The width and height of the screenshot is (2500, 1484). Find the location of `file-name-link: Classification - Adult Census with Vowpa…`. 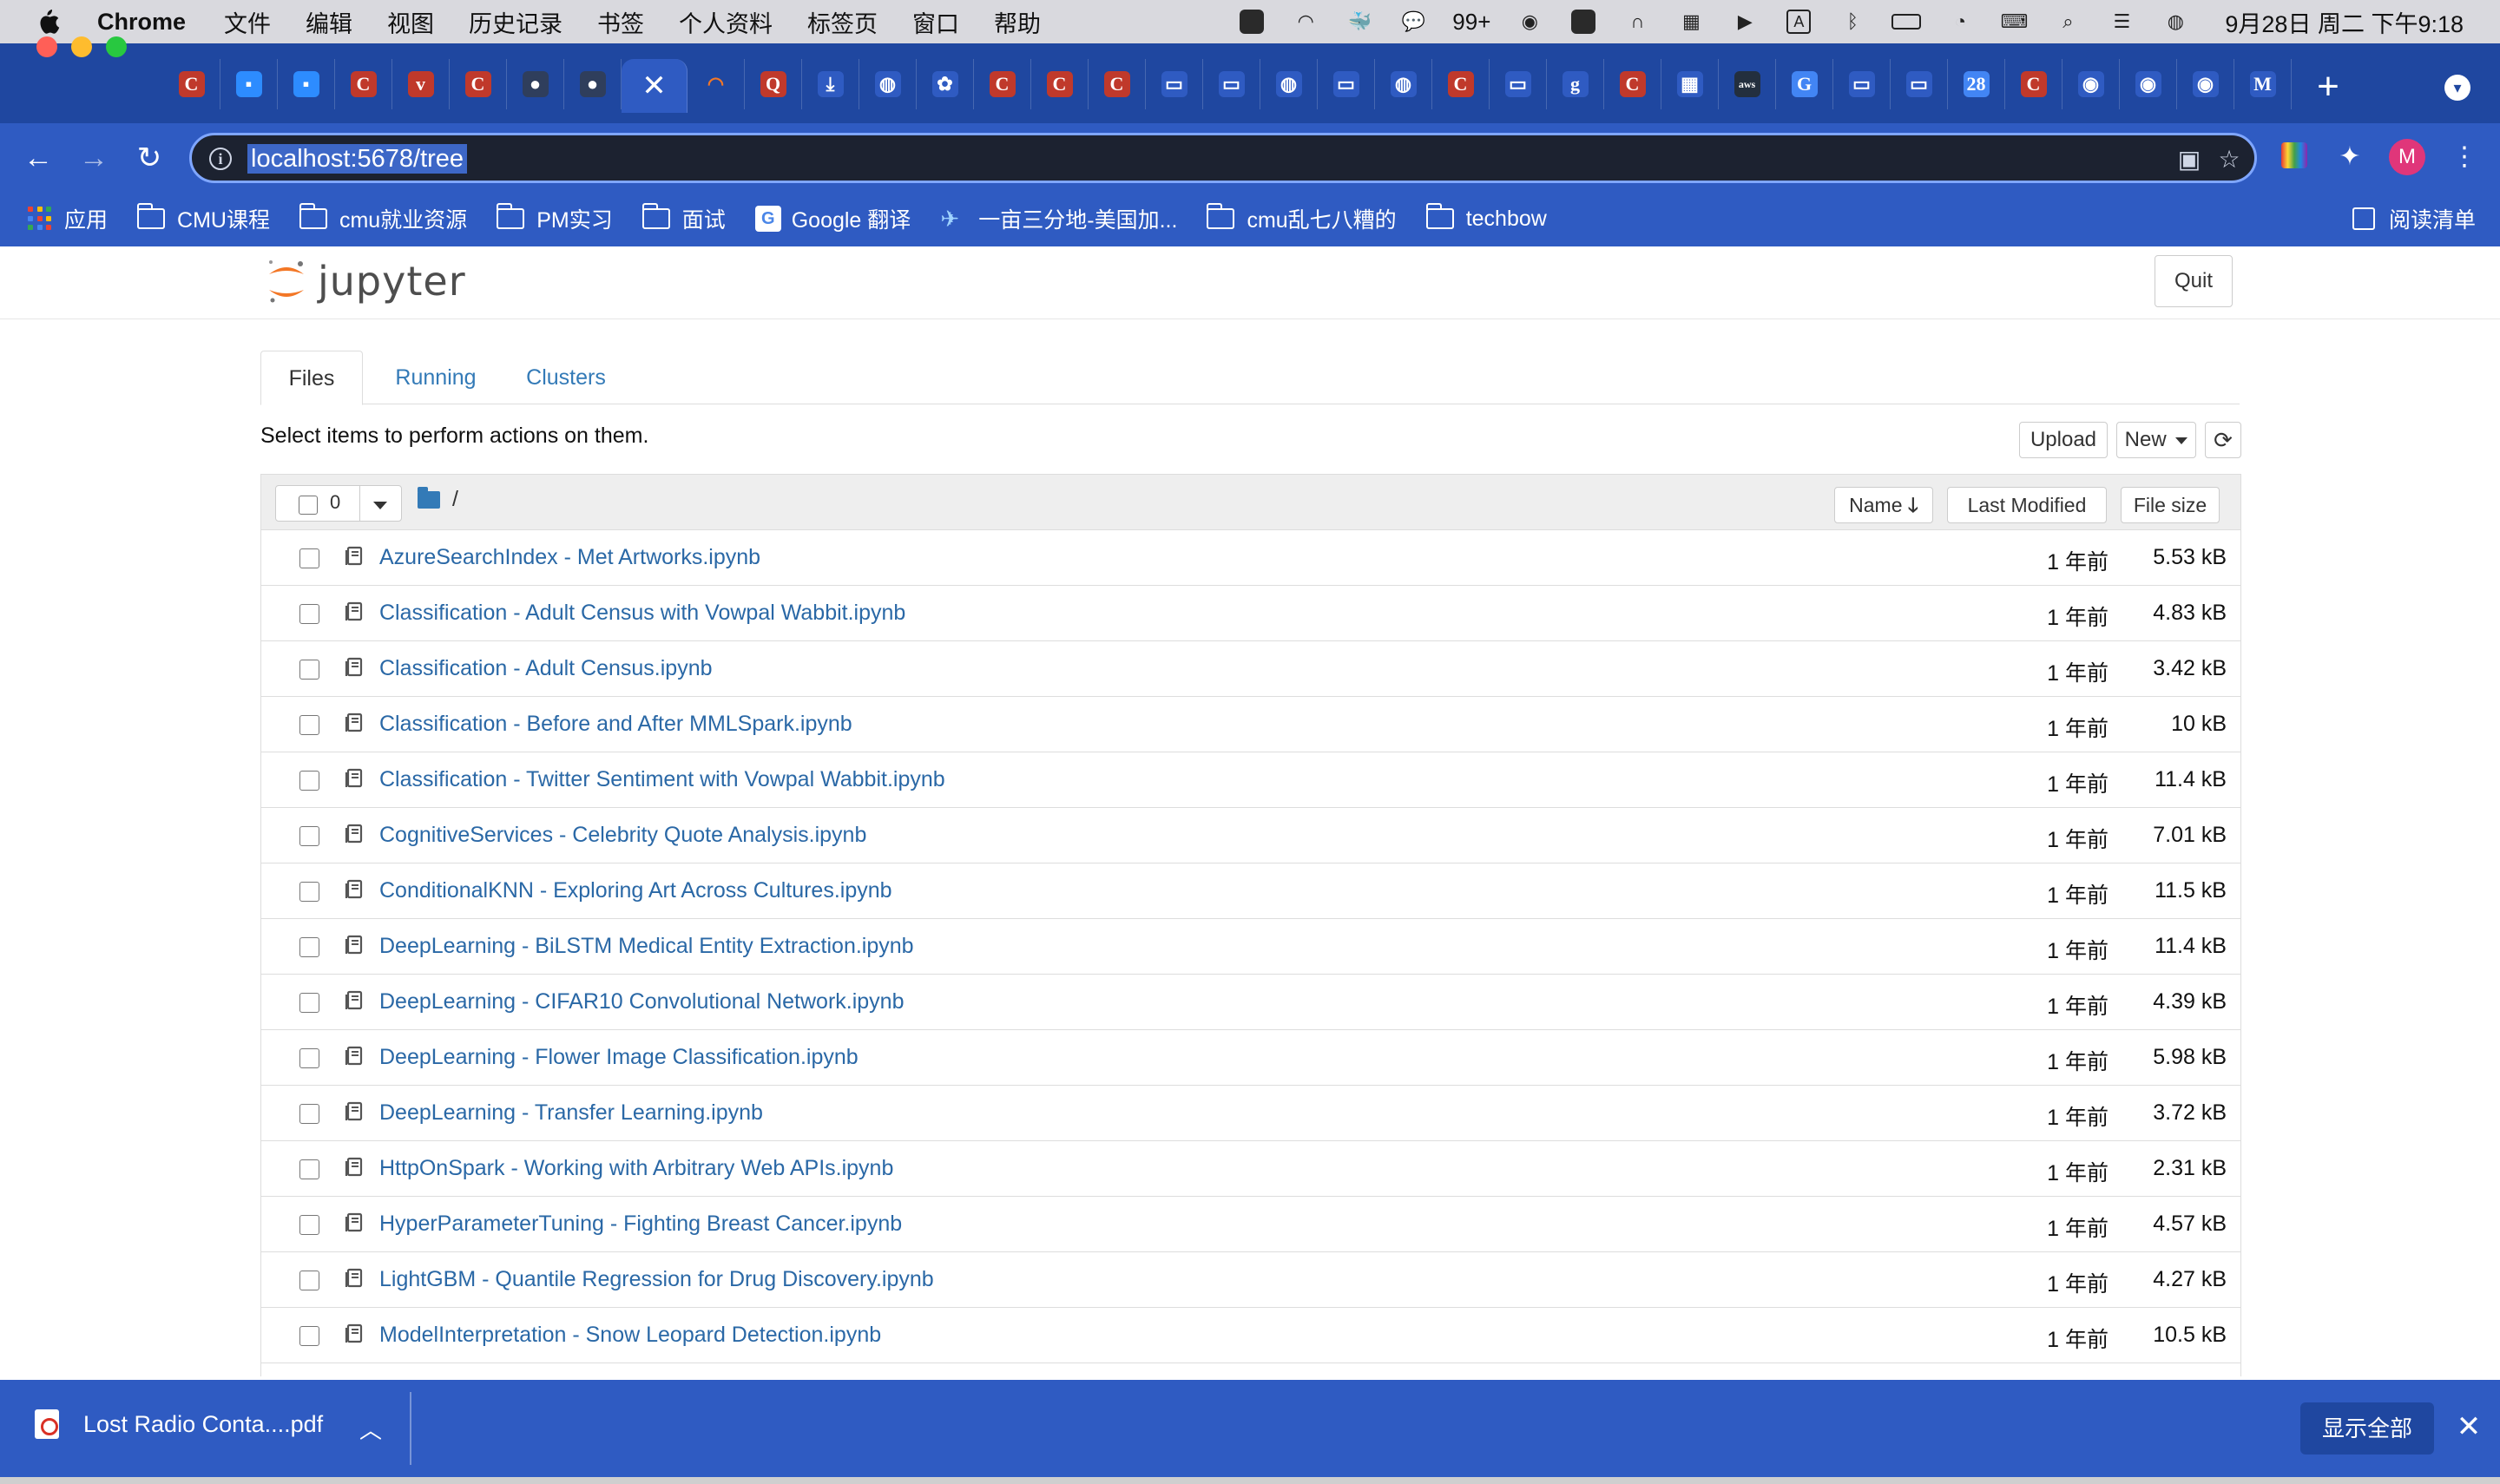

file-name-link: Classification - Adult Census with Vowpa… is located at coordinates (642, 613).